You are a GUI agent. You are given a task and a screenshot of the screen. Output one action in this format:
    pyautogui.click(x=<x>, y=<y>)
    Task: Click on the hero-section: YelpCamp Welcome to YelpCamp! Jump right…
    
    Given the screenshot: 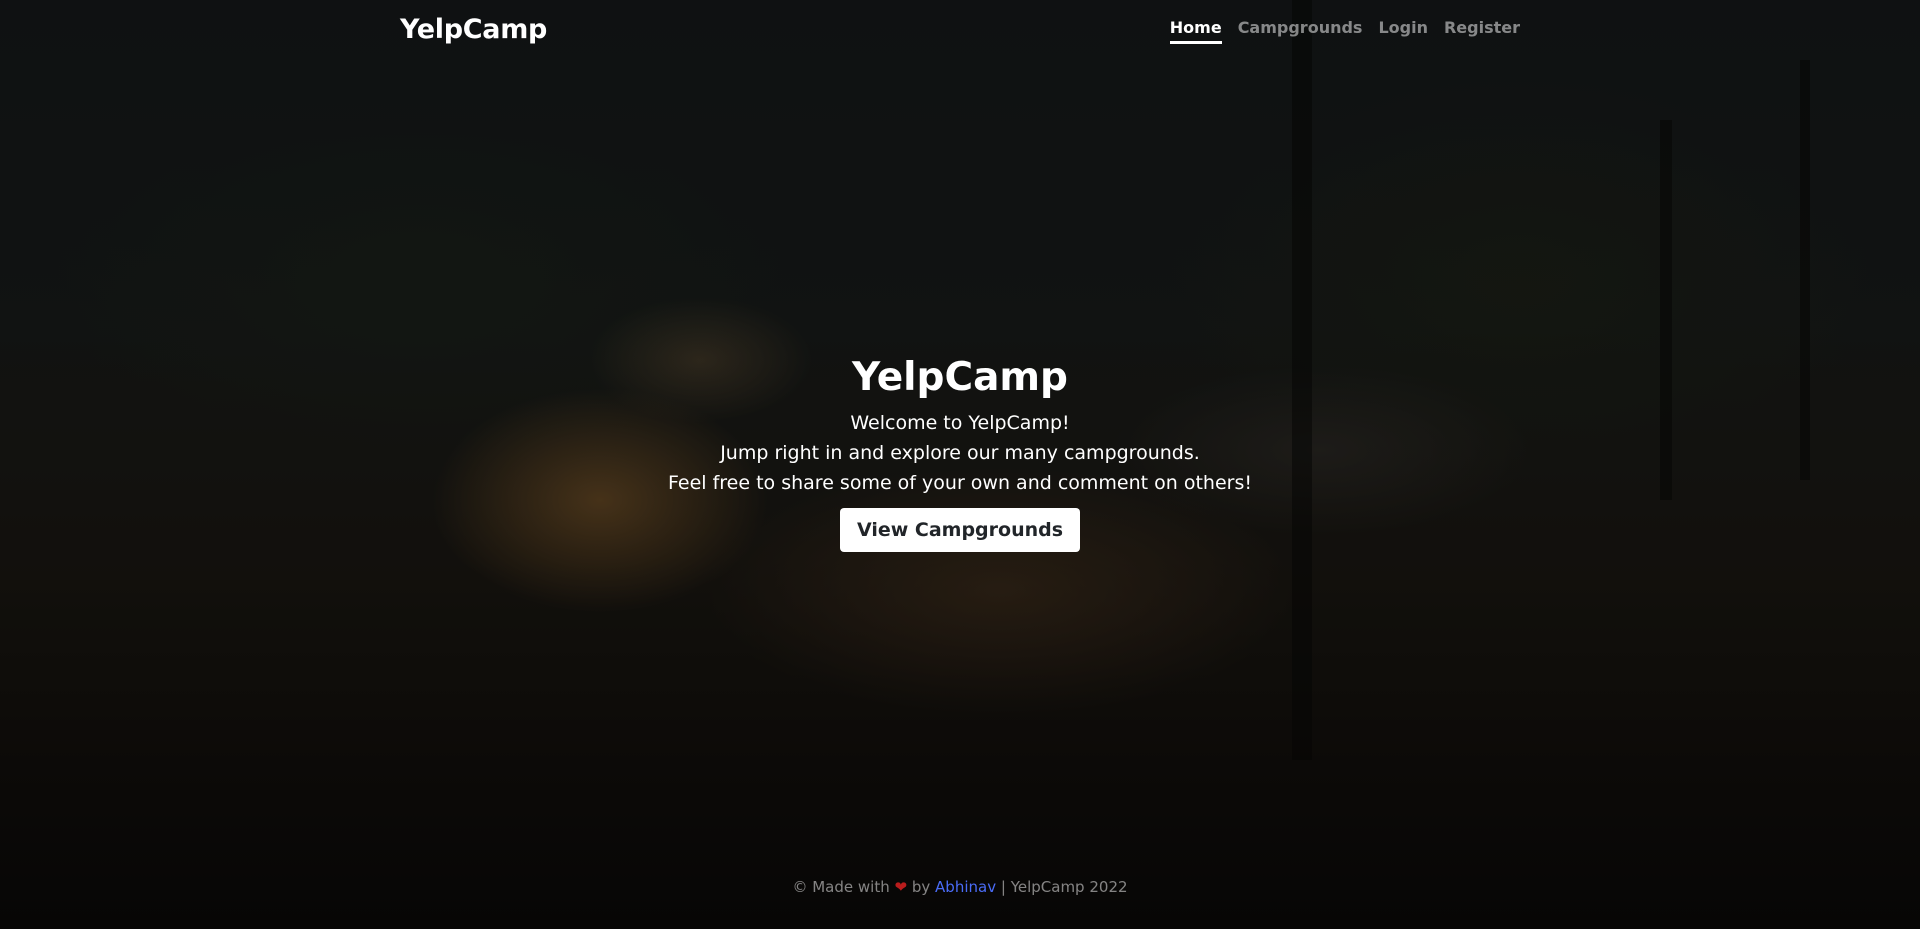 What is the action you would take?
    pyautogui.click(x=960, y=453)
    